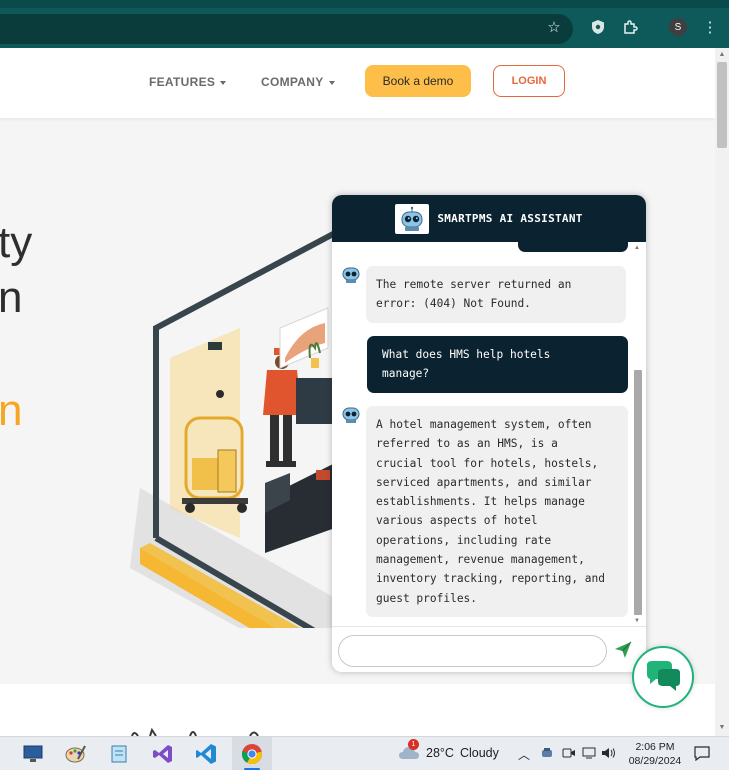 Image resolution: width=729 pixels, height=770 pixels. I want to click on chat-message-user: What does HMS help hotels manage?, so click(497, 364).